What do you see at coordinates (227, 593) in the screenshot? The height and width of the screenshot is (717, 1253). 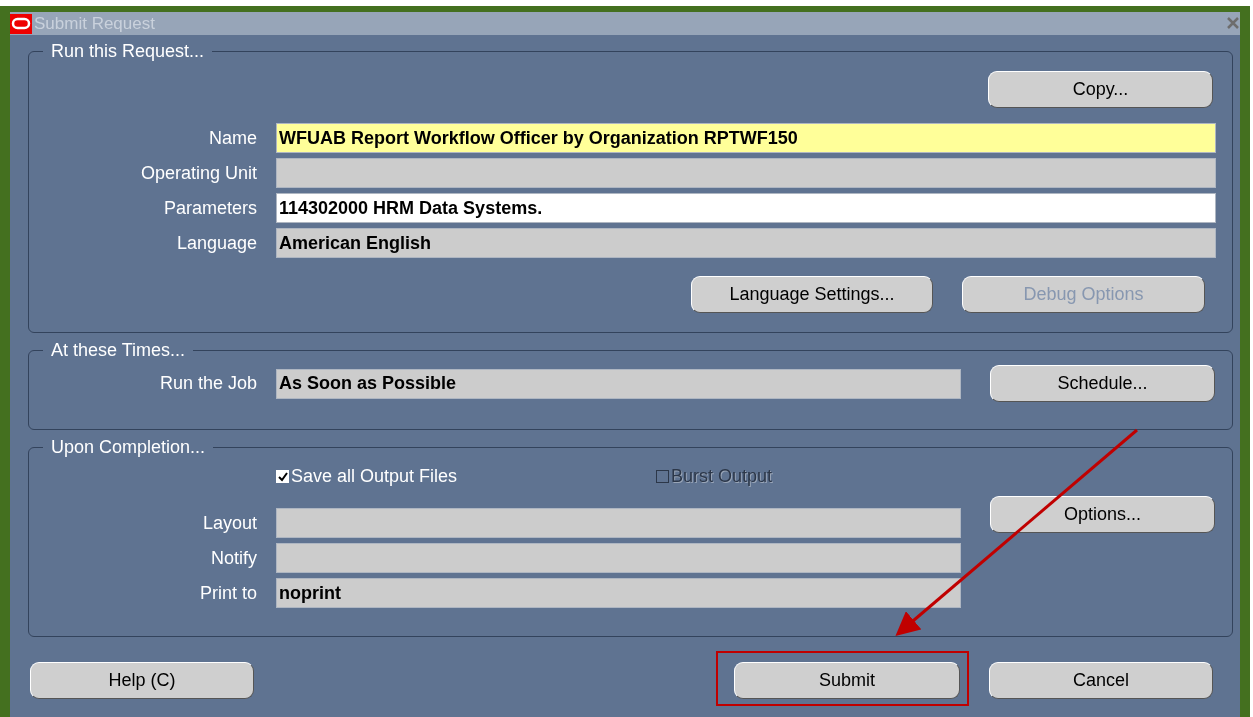 I see `field-label: Print to` at bounding box center [227, 593].